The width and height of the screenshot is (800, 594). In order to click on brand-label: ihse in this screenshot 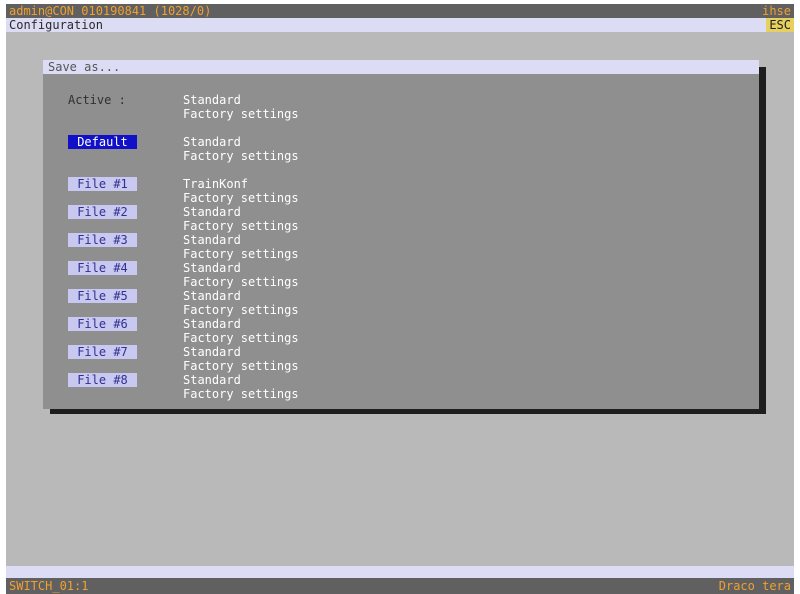, I will do `click(776, 11)`.